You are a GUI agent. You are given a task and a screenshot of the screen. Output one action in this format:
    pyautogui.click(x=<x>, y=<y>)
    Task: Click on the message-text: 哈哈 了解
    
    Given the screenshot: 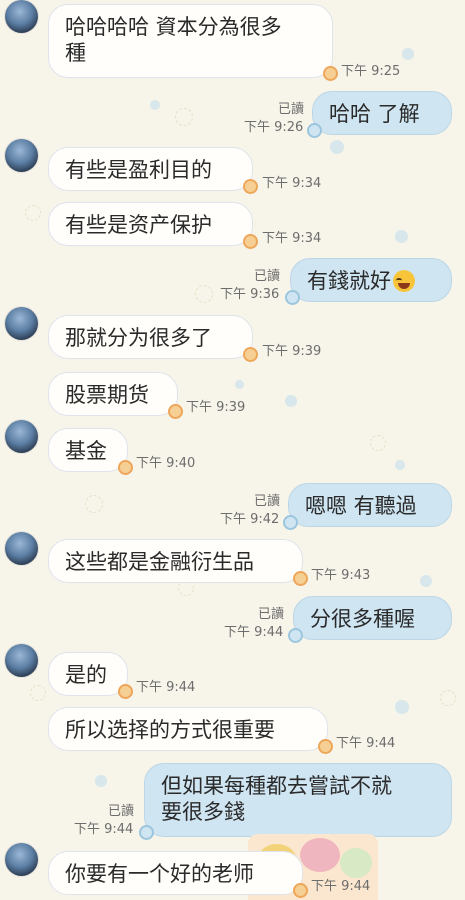 What is the action you would take?
    pyautogui.click(x=374, y=114)
    